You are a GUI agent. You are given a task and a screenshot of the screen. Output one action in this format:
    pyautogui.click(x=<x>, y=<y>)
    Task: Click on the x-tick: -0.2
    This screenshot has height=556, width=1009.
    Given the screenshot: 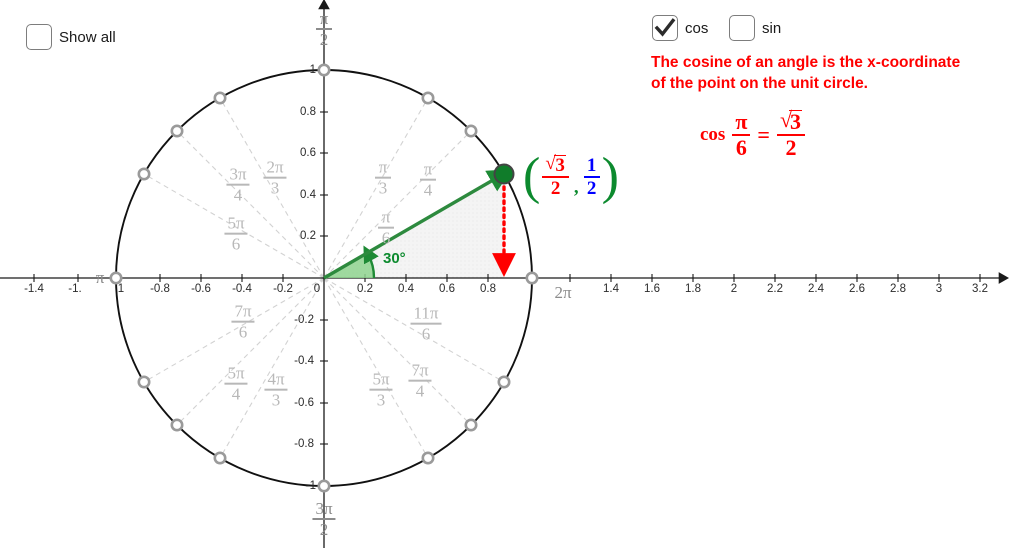 What is the action you would take?
    pyautogui.click(x=283, y=289)
    